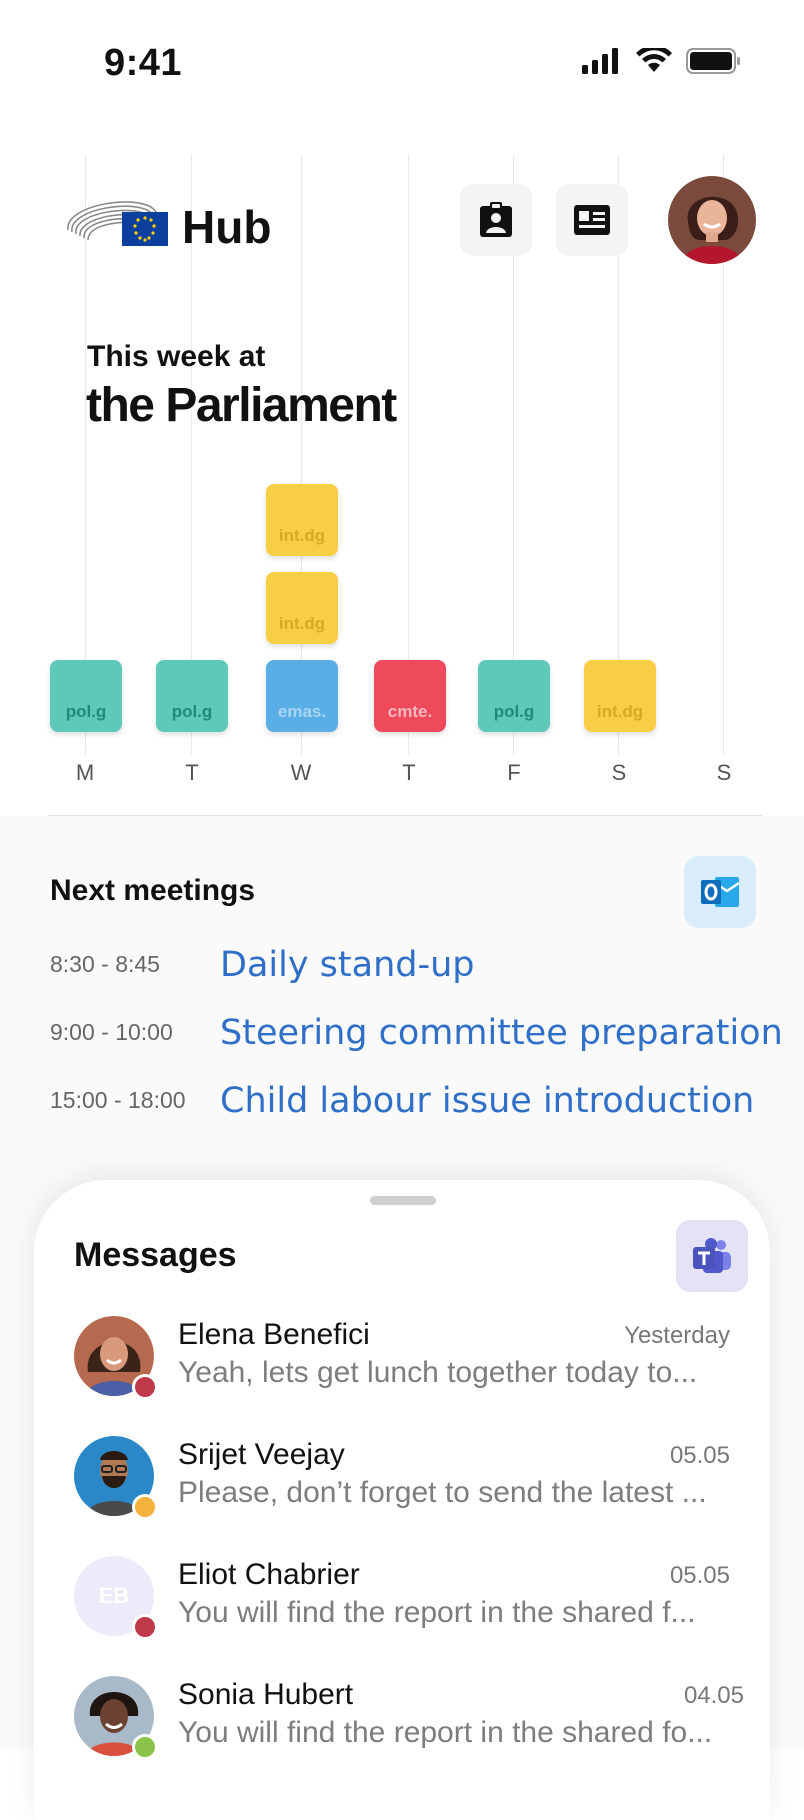 Image resolution: width=804 pixels, height=1820 pixels. I want to click on meeting-time: 15:00 - 18:00, so click(118, 1100).